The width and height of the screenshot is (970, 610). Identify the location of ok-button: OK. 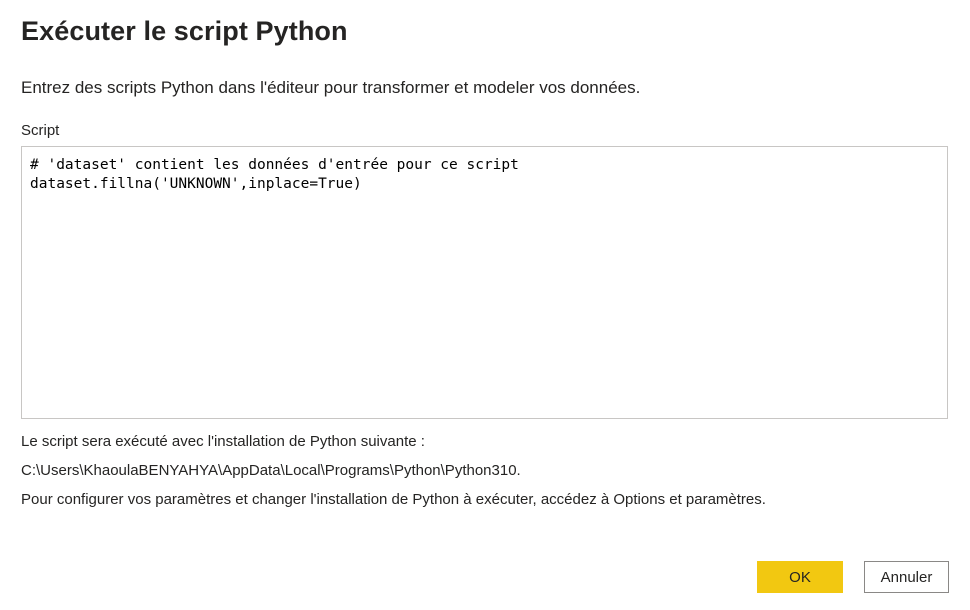
(800, 577).